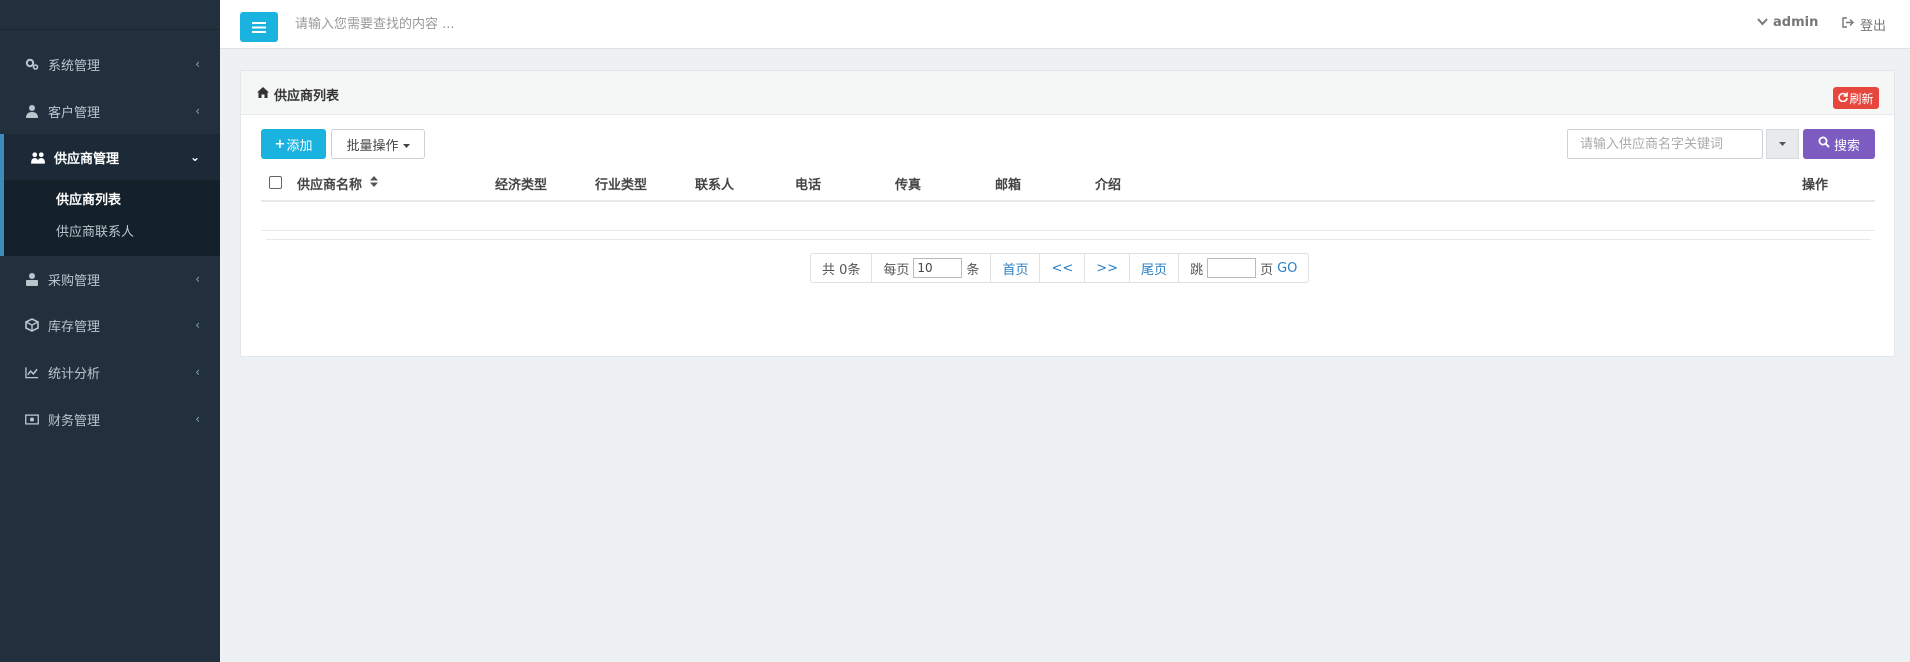 Image resolution: width=1910 pixels, height=662 pixels. I want to click on batch-actions-dropdown: 批量操作, so click(378, 144).